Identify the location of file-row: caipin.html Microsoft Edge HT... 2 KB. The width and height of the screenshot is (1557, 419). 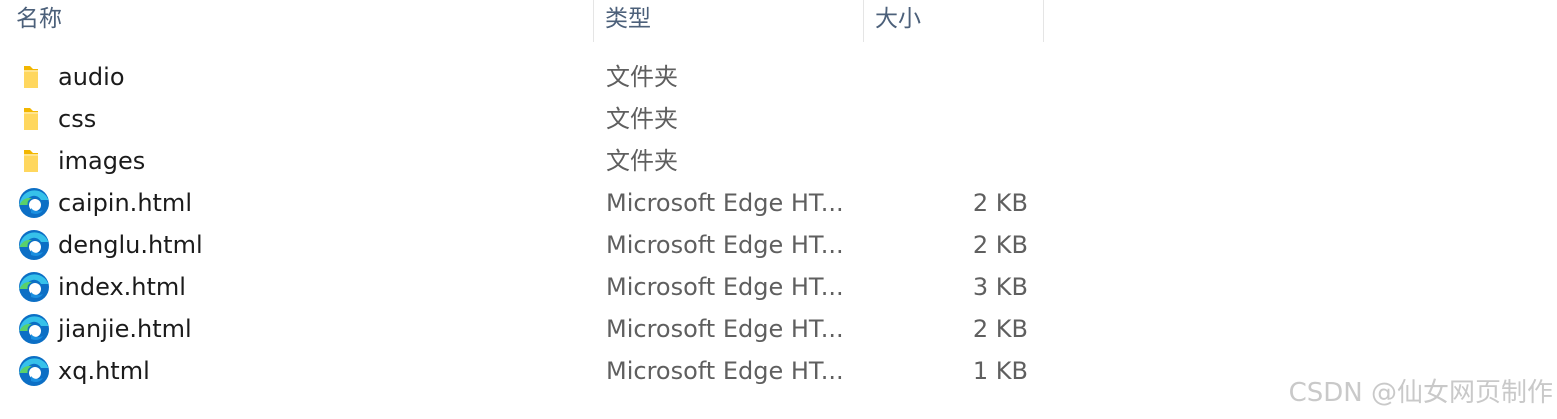
(550, 203).